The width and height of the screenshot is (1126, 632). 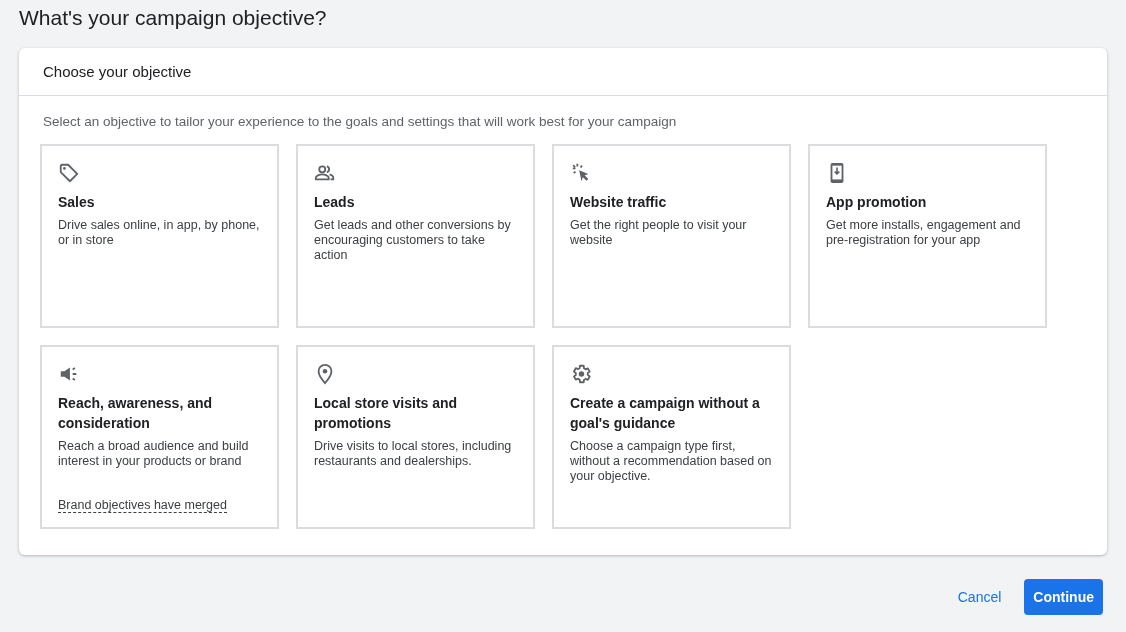 I want to click on objective-title: Website traffic, so click(x=619, y=202).